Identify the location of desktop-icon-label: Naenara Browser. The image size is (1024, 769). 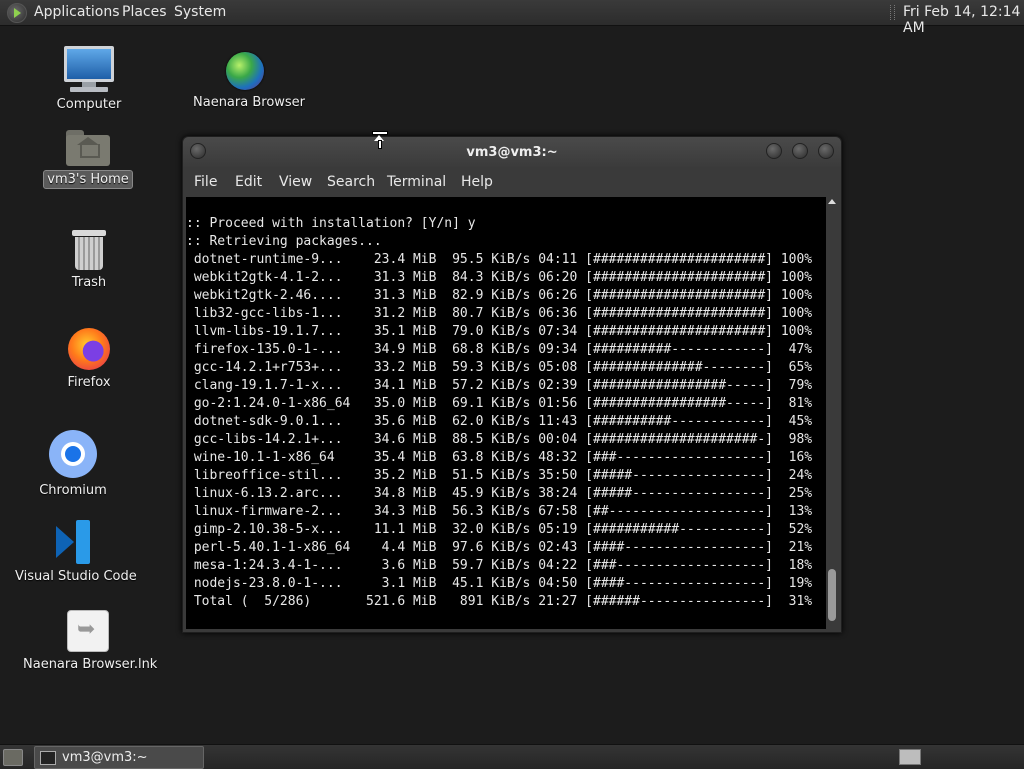
(249, 102).